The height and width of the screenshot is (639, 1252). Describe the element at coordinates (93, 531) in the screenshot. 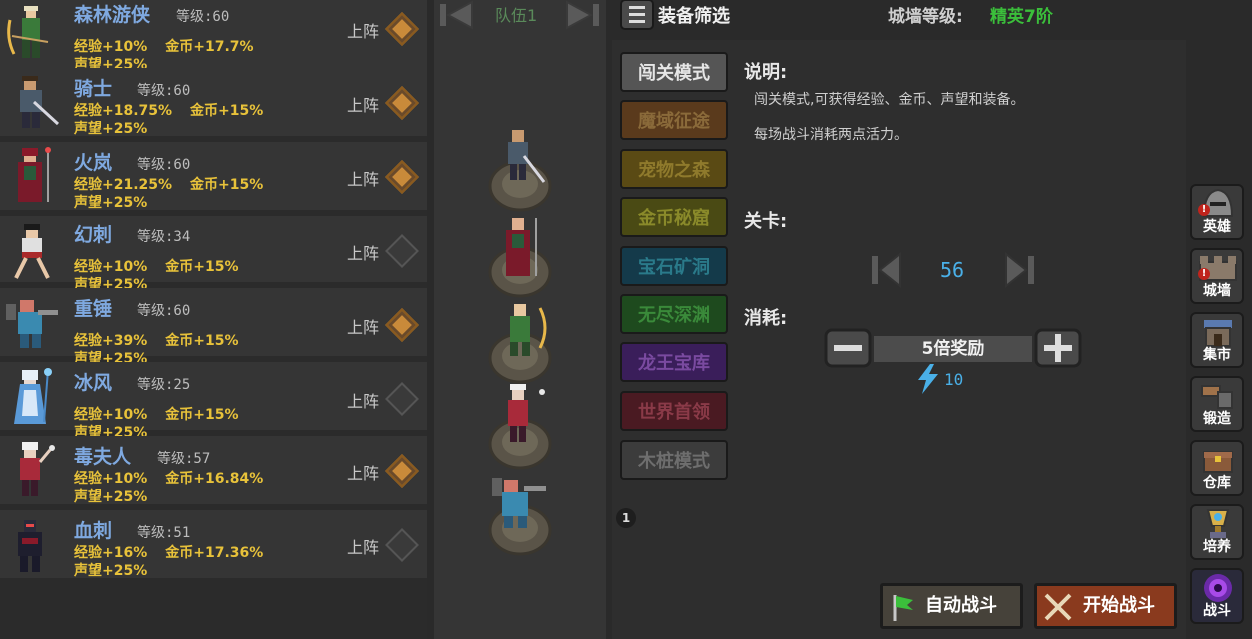

I see `hero-name: 血刺` at that location.